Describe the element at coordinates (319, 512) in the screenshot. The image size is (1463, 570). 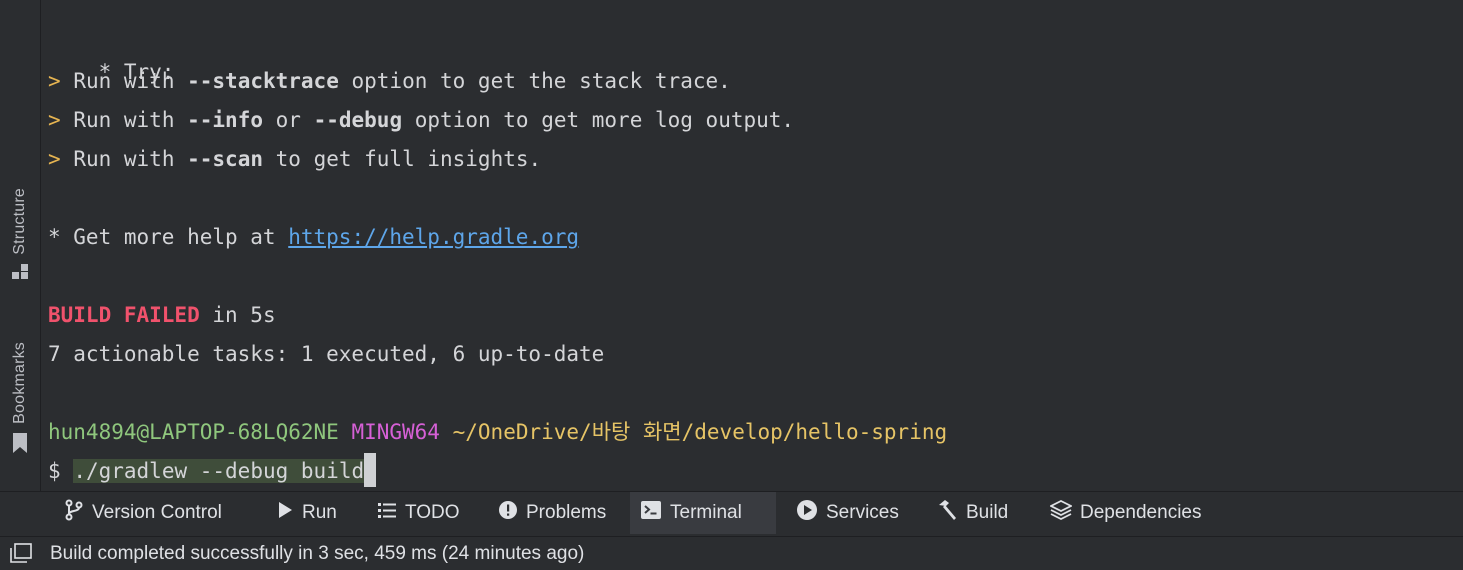
I see `tab-label: Run` at that location.